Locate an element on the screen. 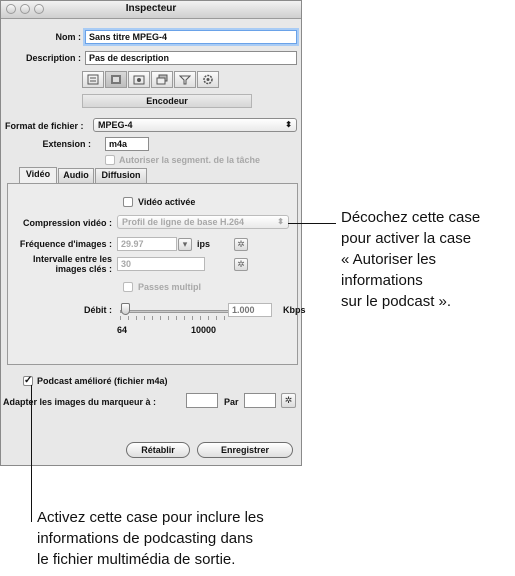  keyframe-interval-field: 30 is located at coordinates (161, 264).